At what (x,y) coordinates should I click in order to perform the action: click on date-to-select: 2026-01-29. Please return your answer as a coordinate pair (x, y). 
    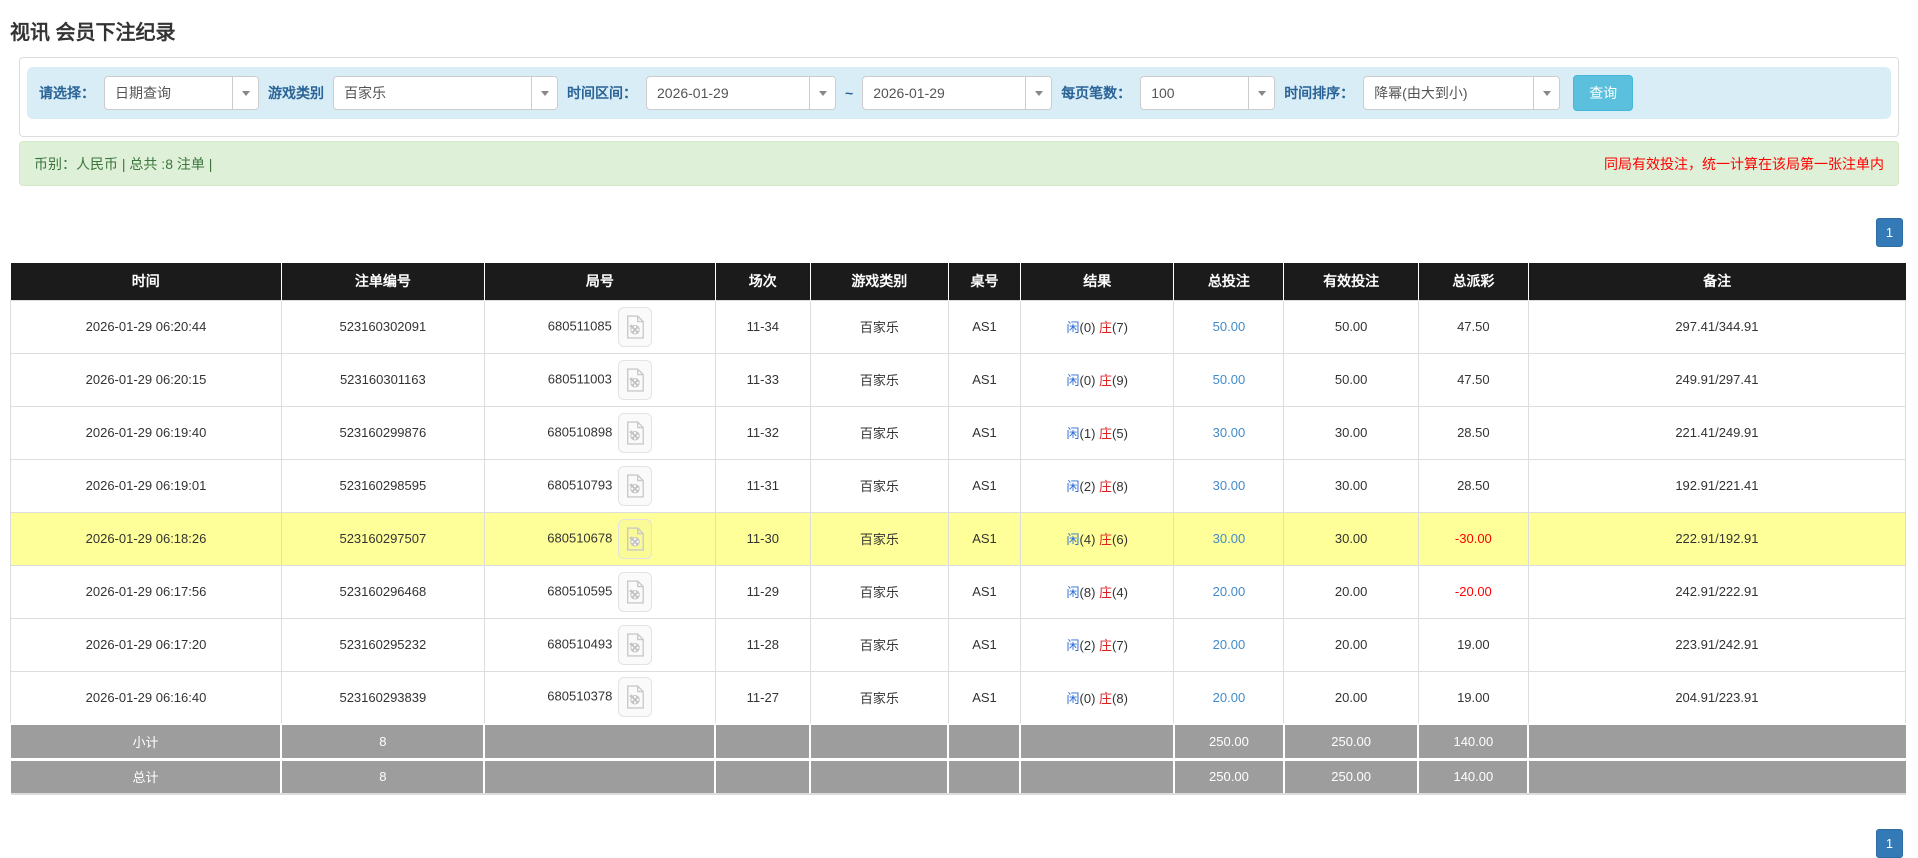
    Looking at the image, I should click on (957, 93).